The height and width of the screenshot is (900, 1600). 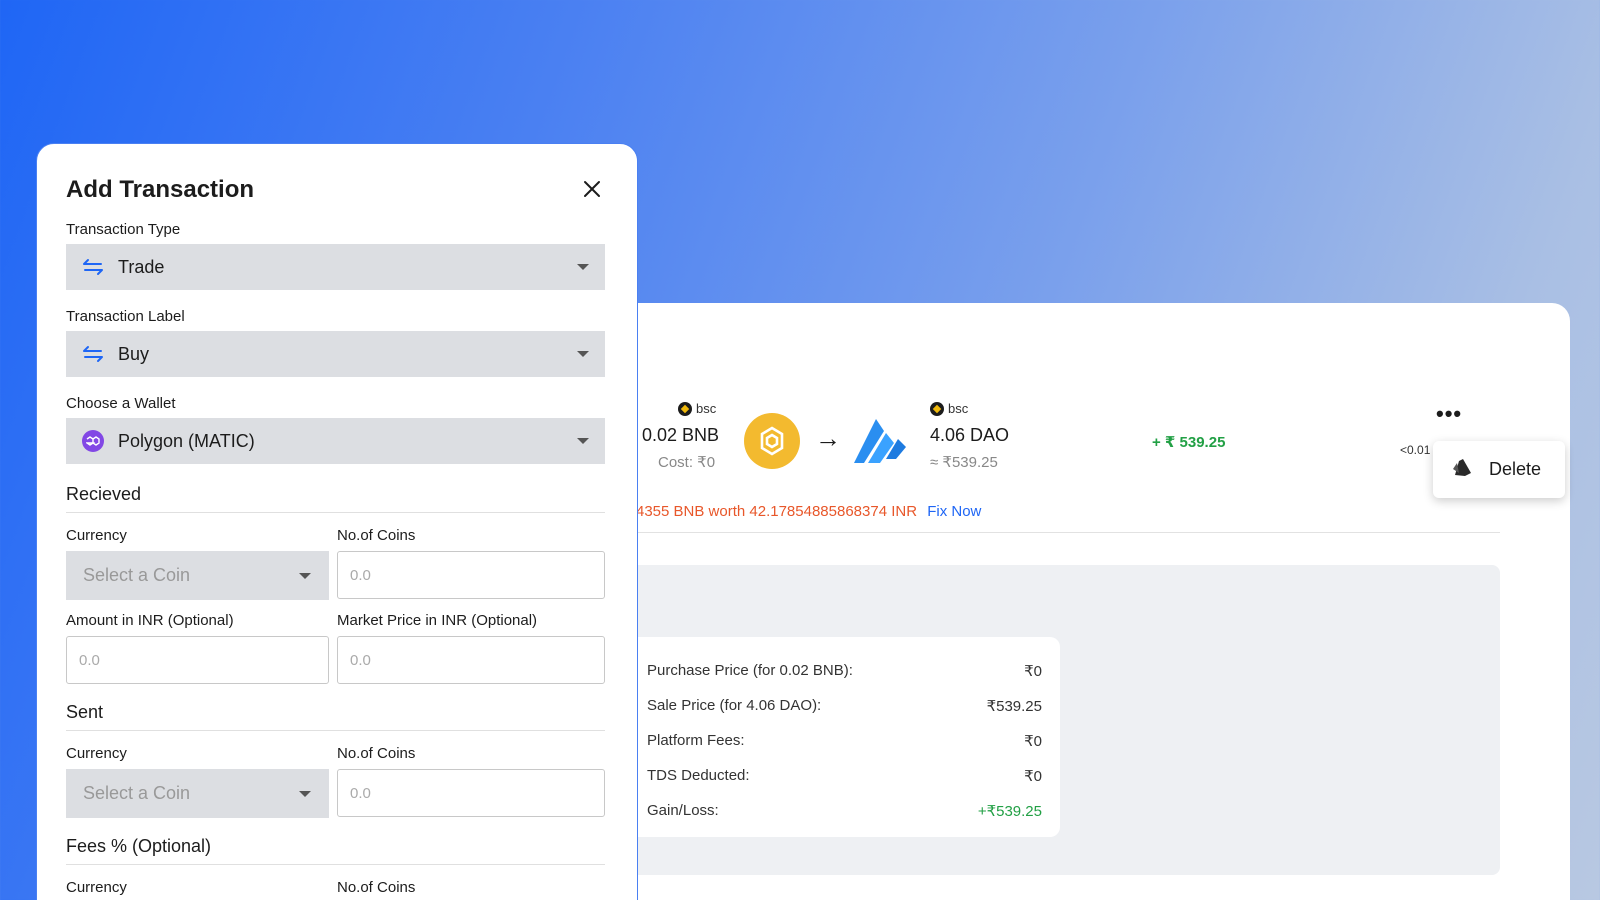 I want to click on sent-currency-select: Select a Coin, so click(x=197, y=793).